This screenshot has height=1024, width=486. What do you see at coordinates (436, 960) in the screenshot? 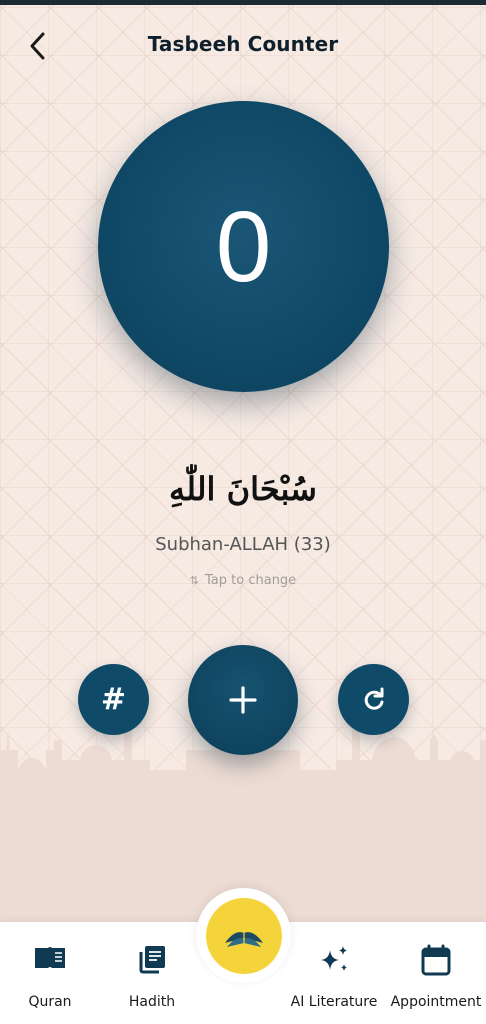
I see `calendar-icon` at bounding box center [436, 960].